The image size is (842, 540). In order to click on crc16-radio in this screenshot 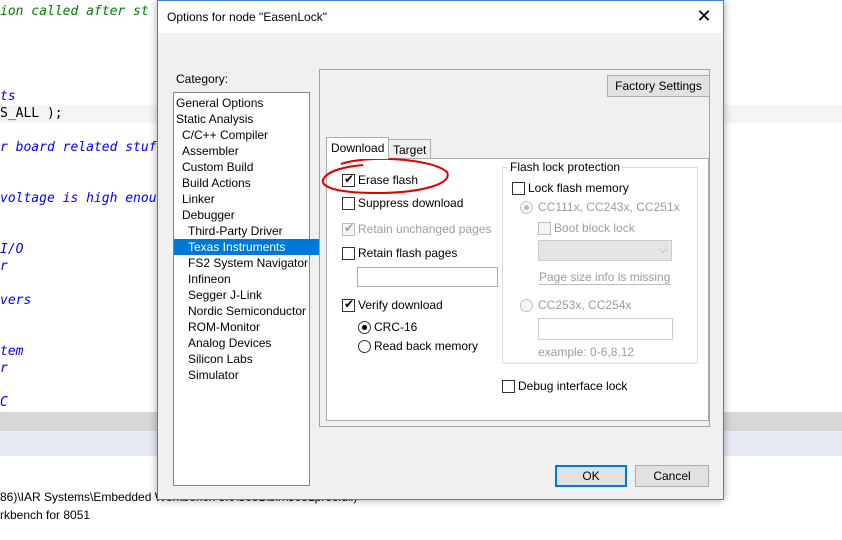, I will do `click(364, 327)`.